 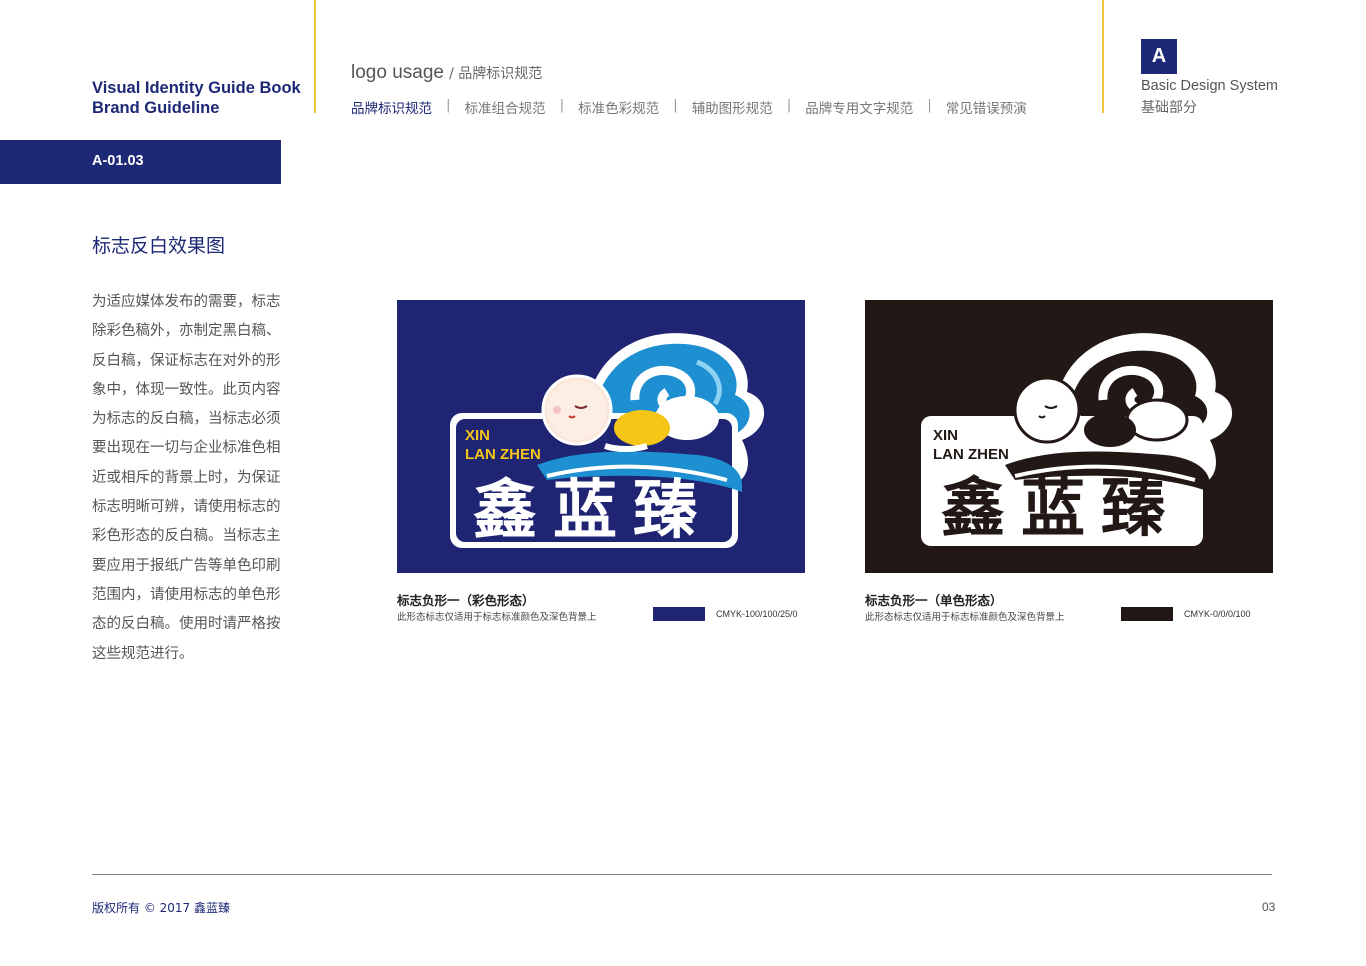 What do you see at coordinates (934, 600) in the screenshot?
I see `variant-title-mono: 标志负形一（单色形态）` at bounding box center [934, 600].